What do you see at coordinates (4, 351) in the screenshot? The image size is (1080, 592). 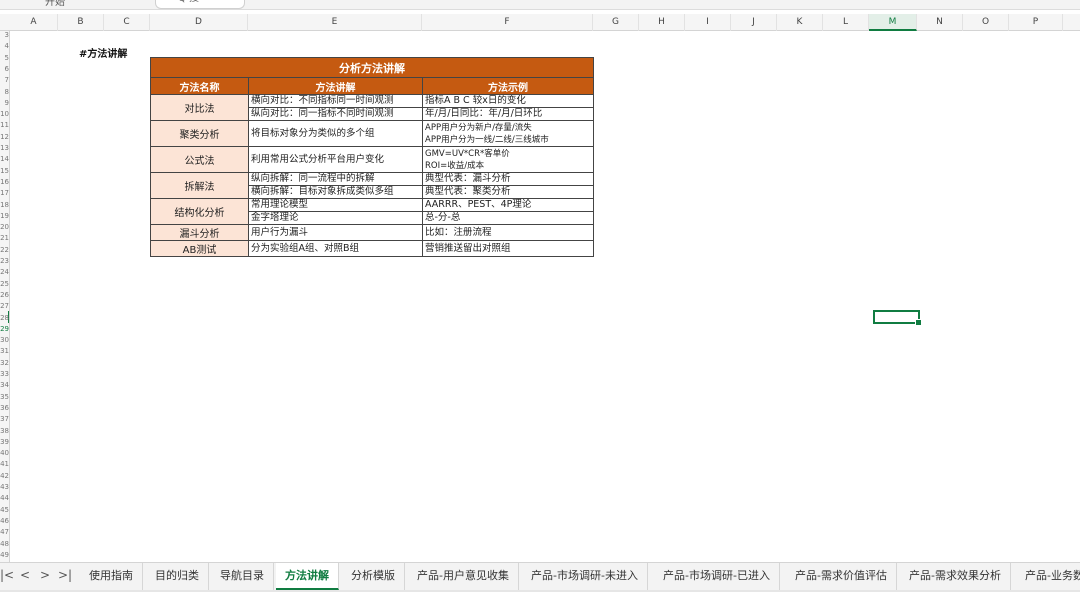 I see `row-number: 31` at bounding box center [4, 351].